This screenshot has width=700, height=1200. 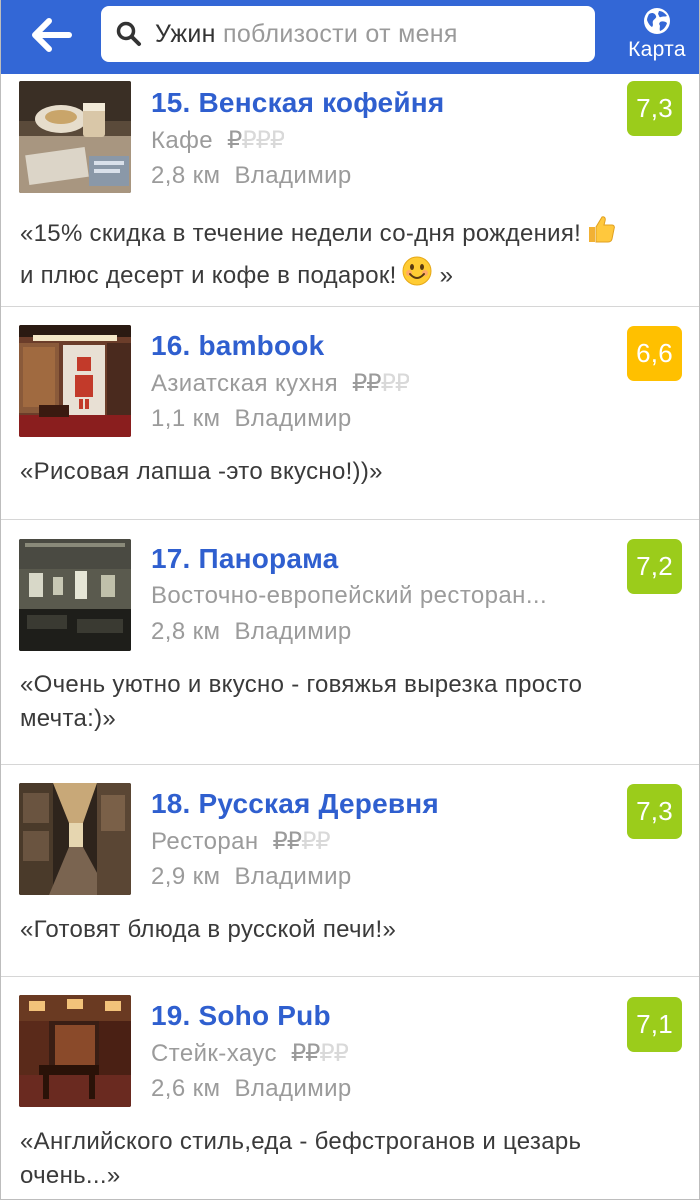 What do you see at coordinates (657, 21) in the screenshot?
I see `globe-icon` at bounding box center [657, 21].